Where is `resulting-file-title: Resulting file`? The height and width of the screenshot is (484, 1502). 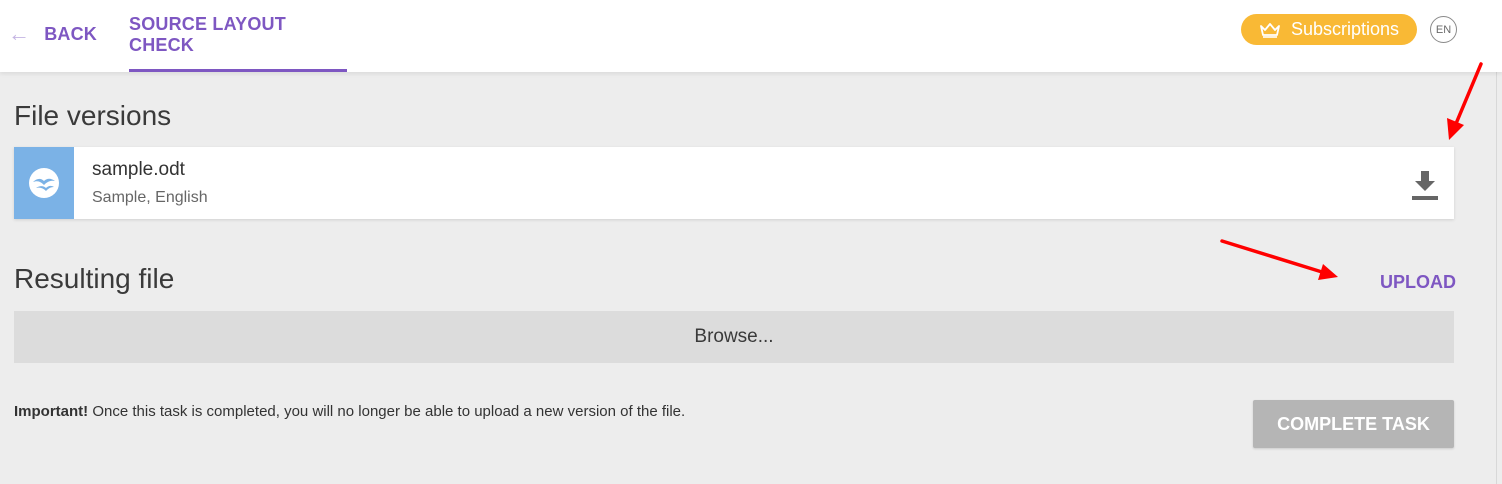 resulting-file-title: Resulting file is located at coordinates (94, 278).